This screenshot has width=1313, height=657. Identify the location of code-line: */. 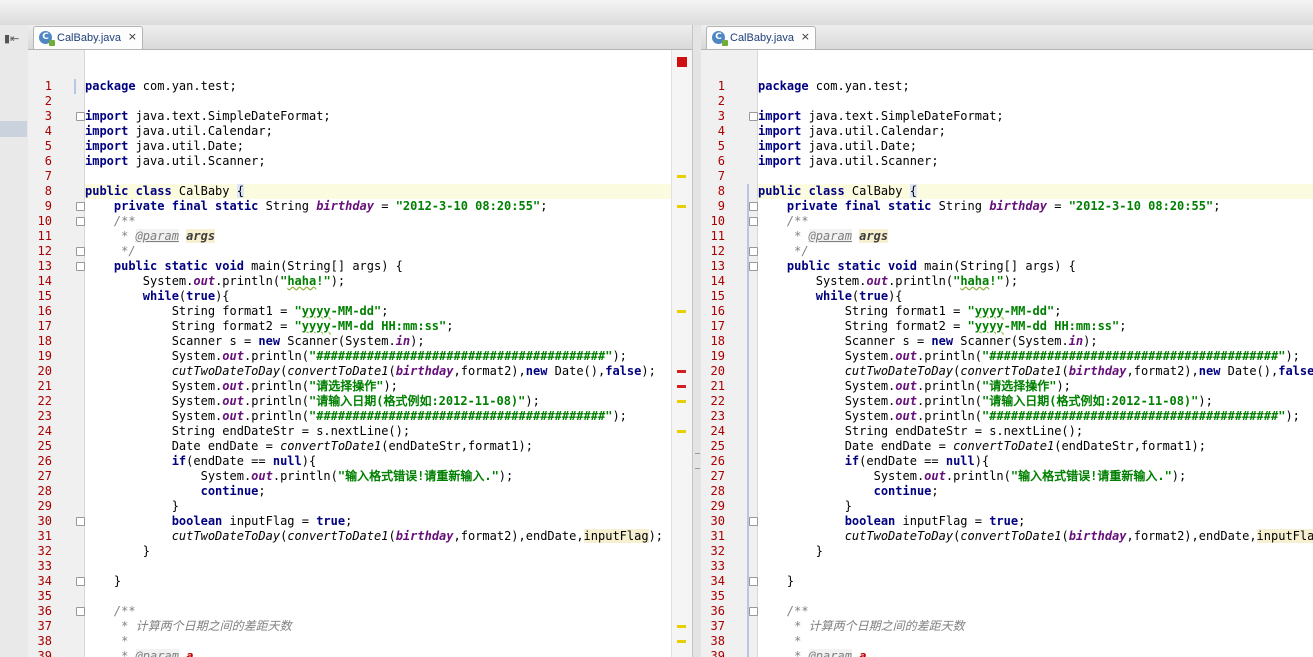
(1035, 251).